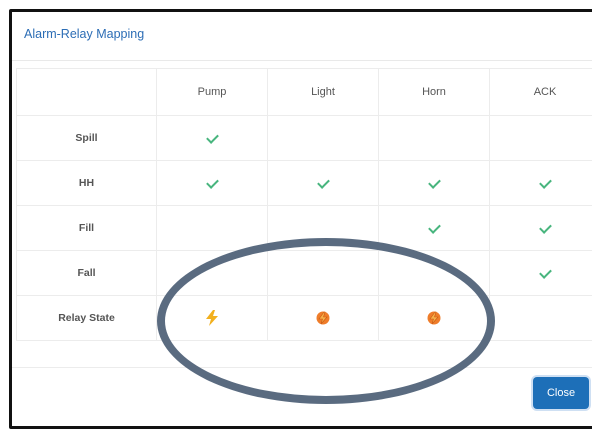  Describe the element at coordinates (434, 138) in the screenshot. I see `cell-spill-horn` at that location.